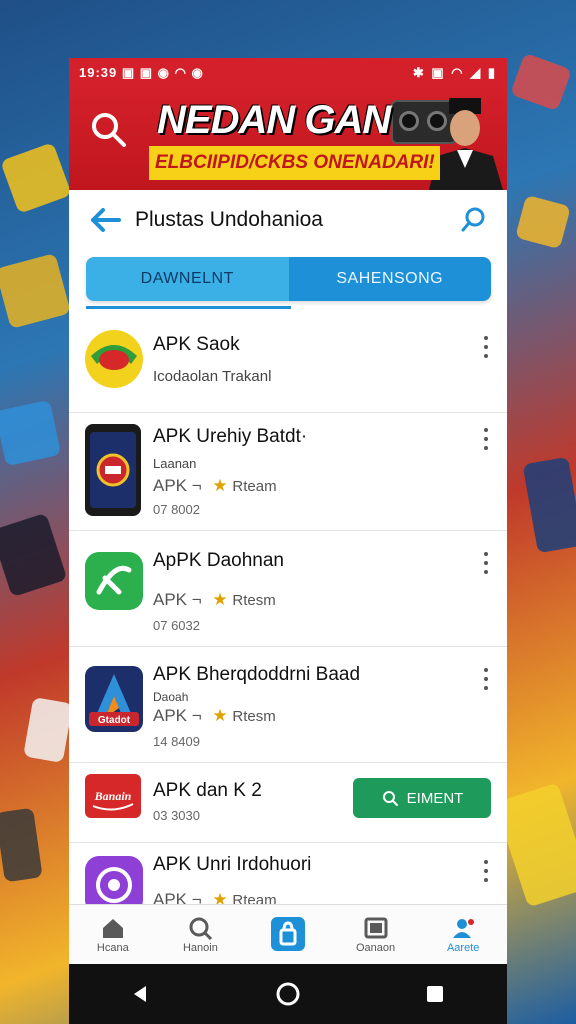  What do you see at coordinates (175, 463) in the screenshot?
I see `app-subtitle: Laanan` at bounding box center [175, 463].